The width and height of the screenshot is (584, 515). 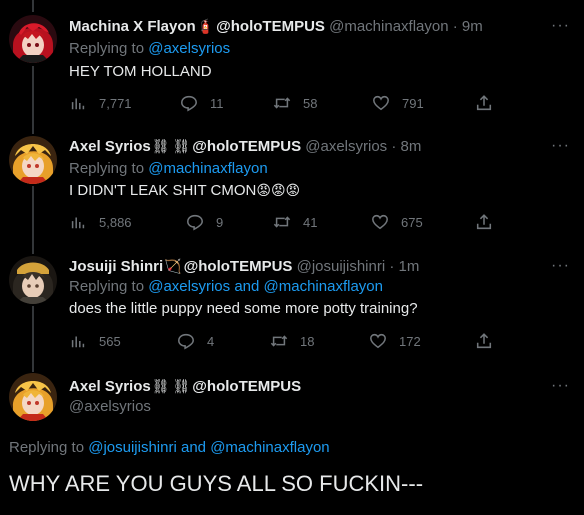 I want to click on display-name: Machina X Flayon, so click(x=132, y=26).